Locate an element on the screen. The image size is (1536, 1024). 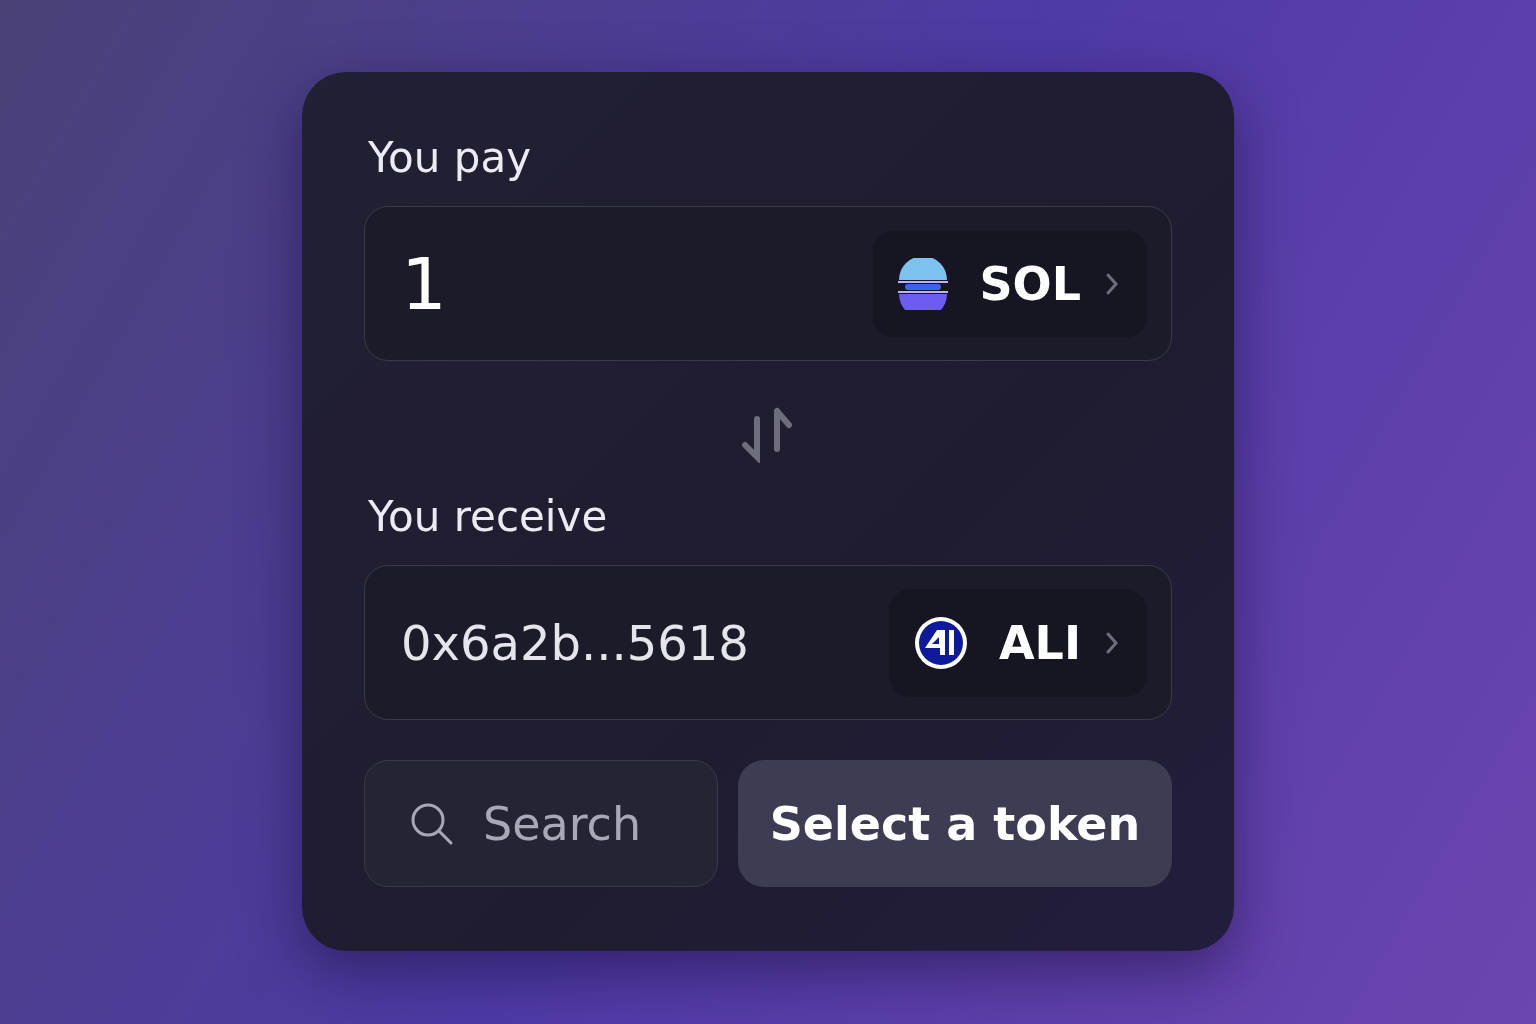
token-selector: ALI is located at coordinates (1017, 642).